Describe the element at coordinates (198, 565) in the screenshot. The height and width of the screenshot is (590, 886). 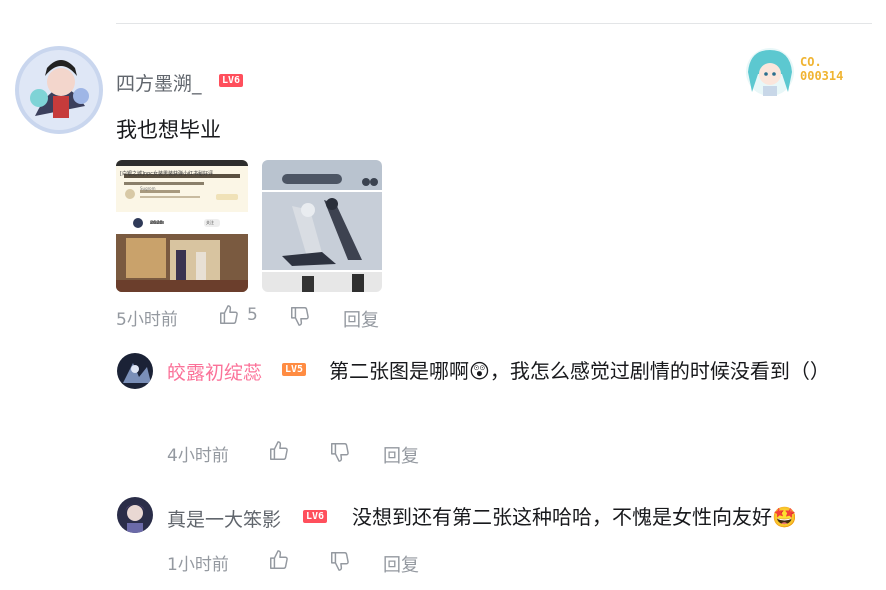
I see `reply-time: 1小时前` at that location.